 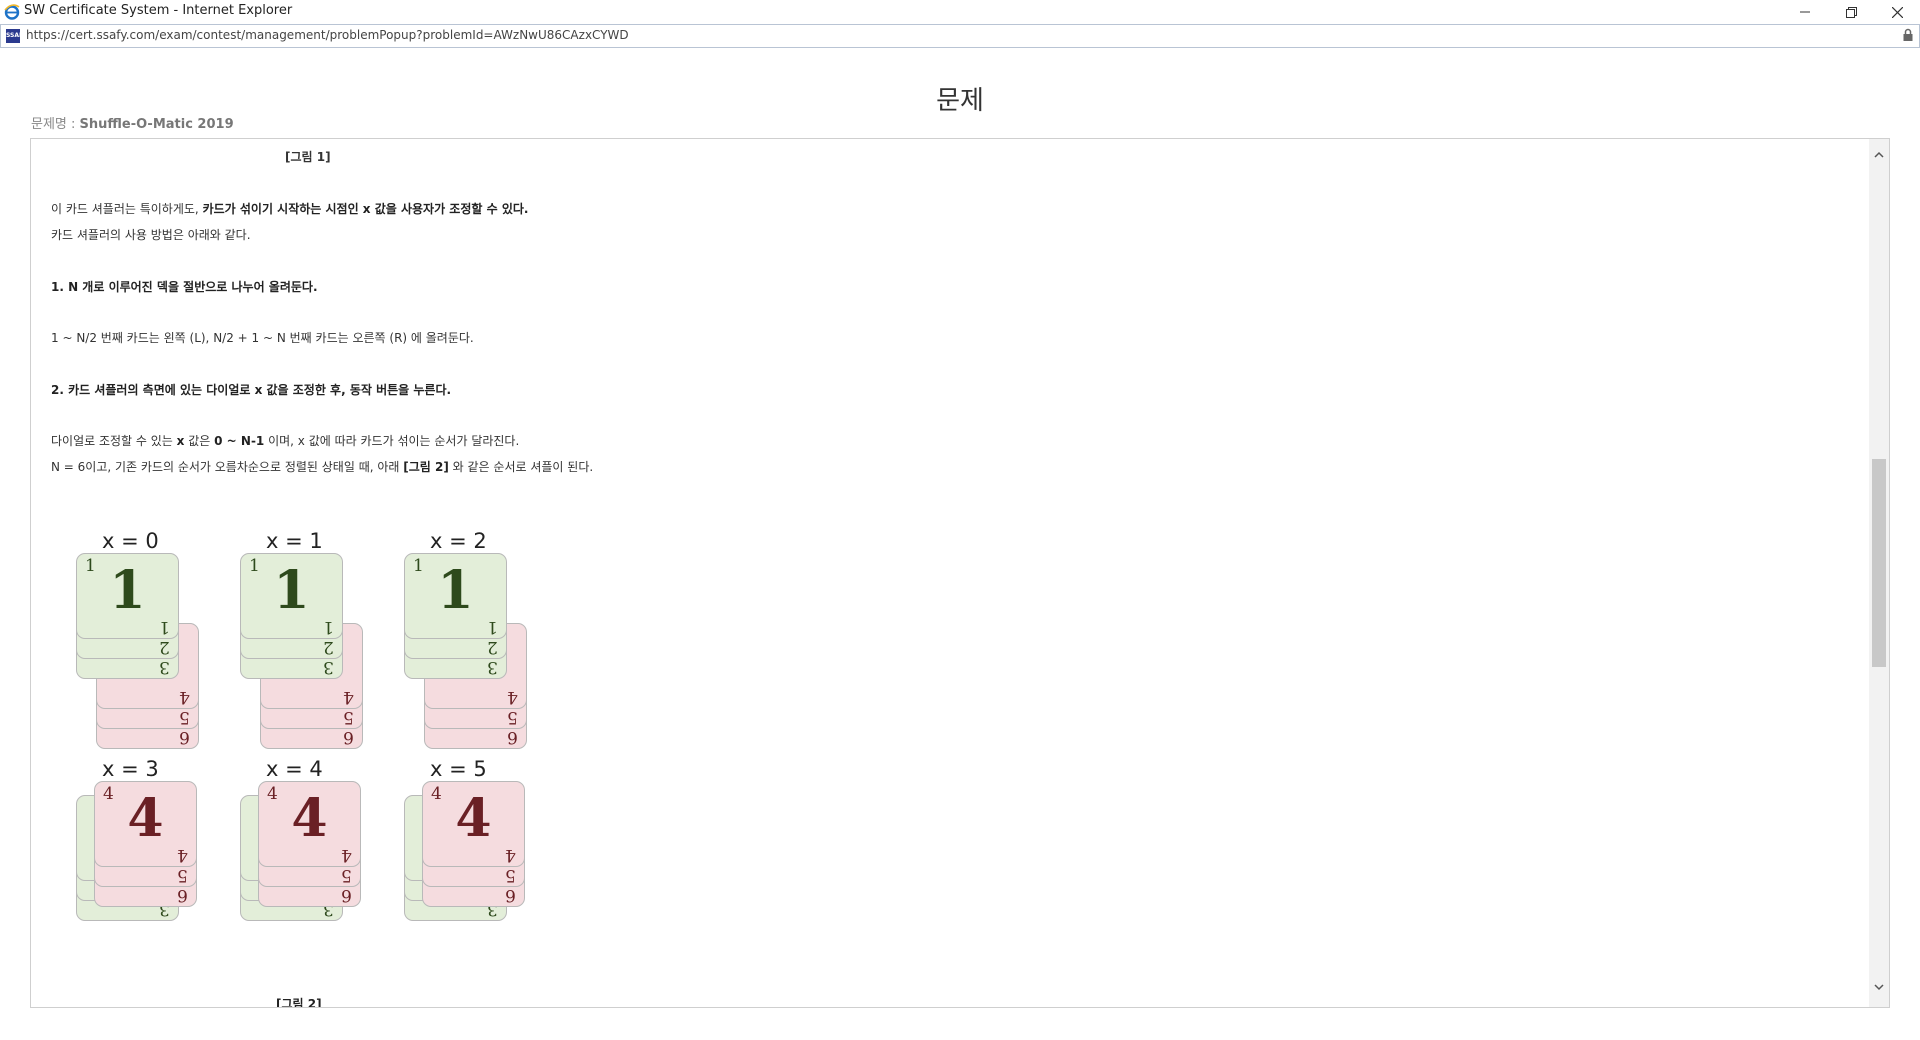 What do you see at coordinates (458, 769) in the screenshot?
I see `x-value-label: x = 5` at bounding box center [458, 769].